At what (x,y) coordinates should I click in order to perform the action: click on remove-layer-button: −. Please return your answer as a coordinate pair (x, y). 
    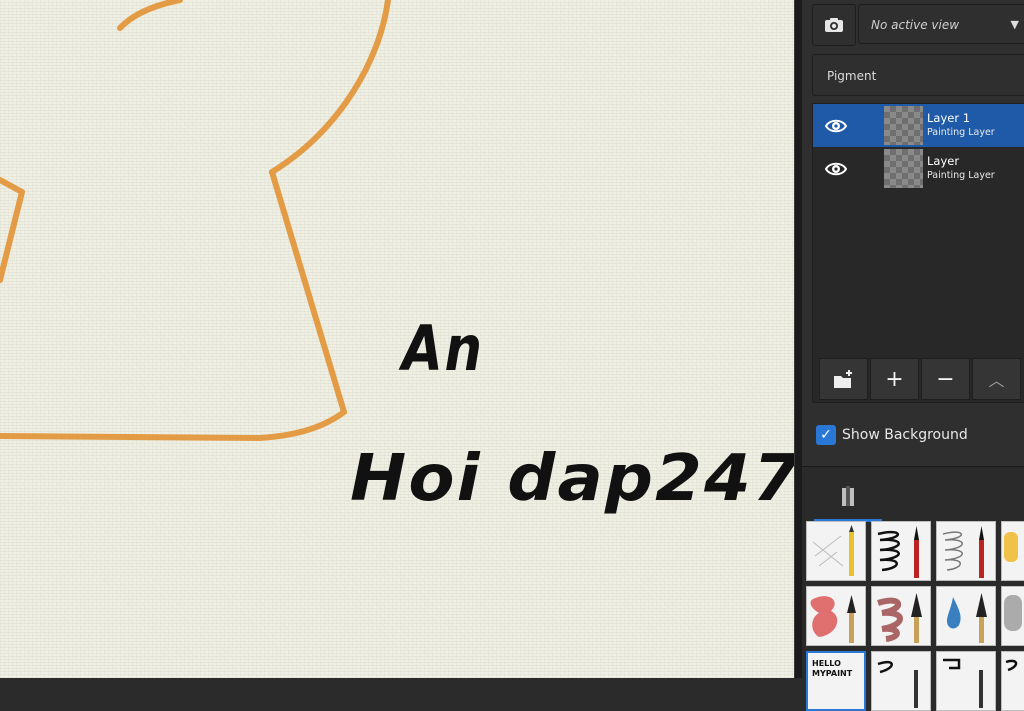
    Looking at the image, I should click on (945, 379).